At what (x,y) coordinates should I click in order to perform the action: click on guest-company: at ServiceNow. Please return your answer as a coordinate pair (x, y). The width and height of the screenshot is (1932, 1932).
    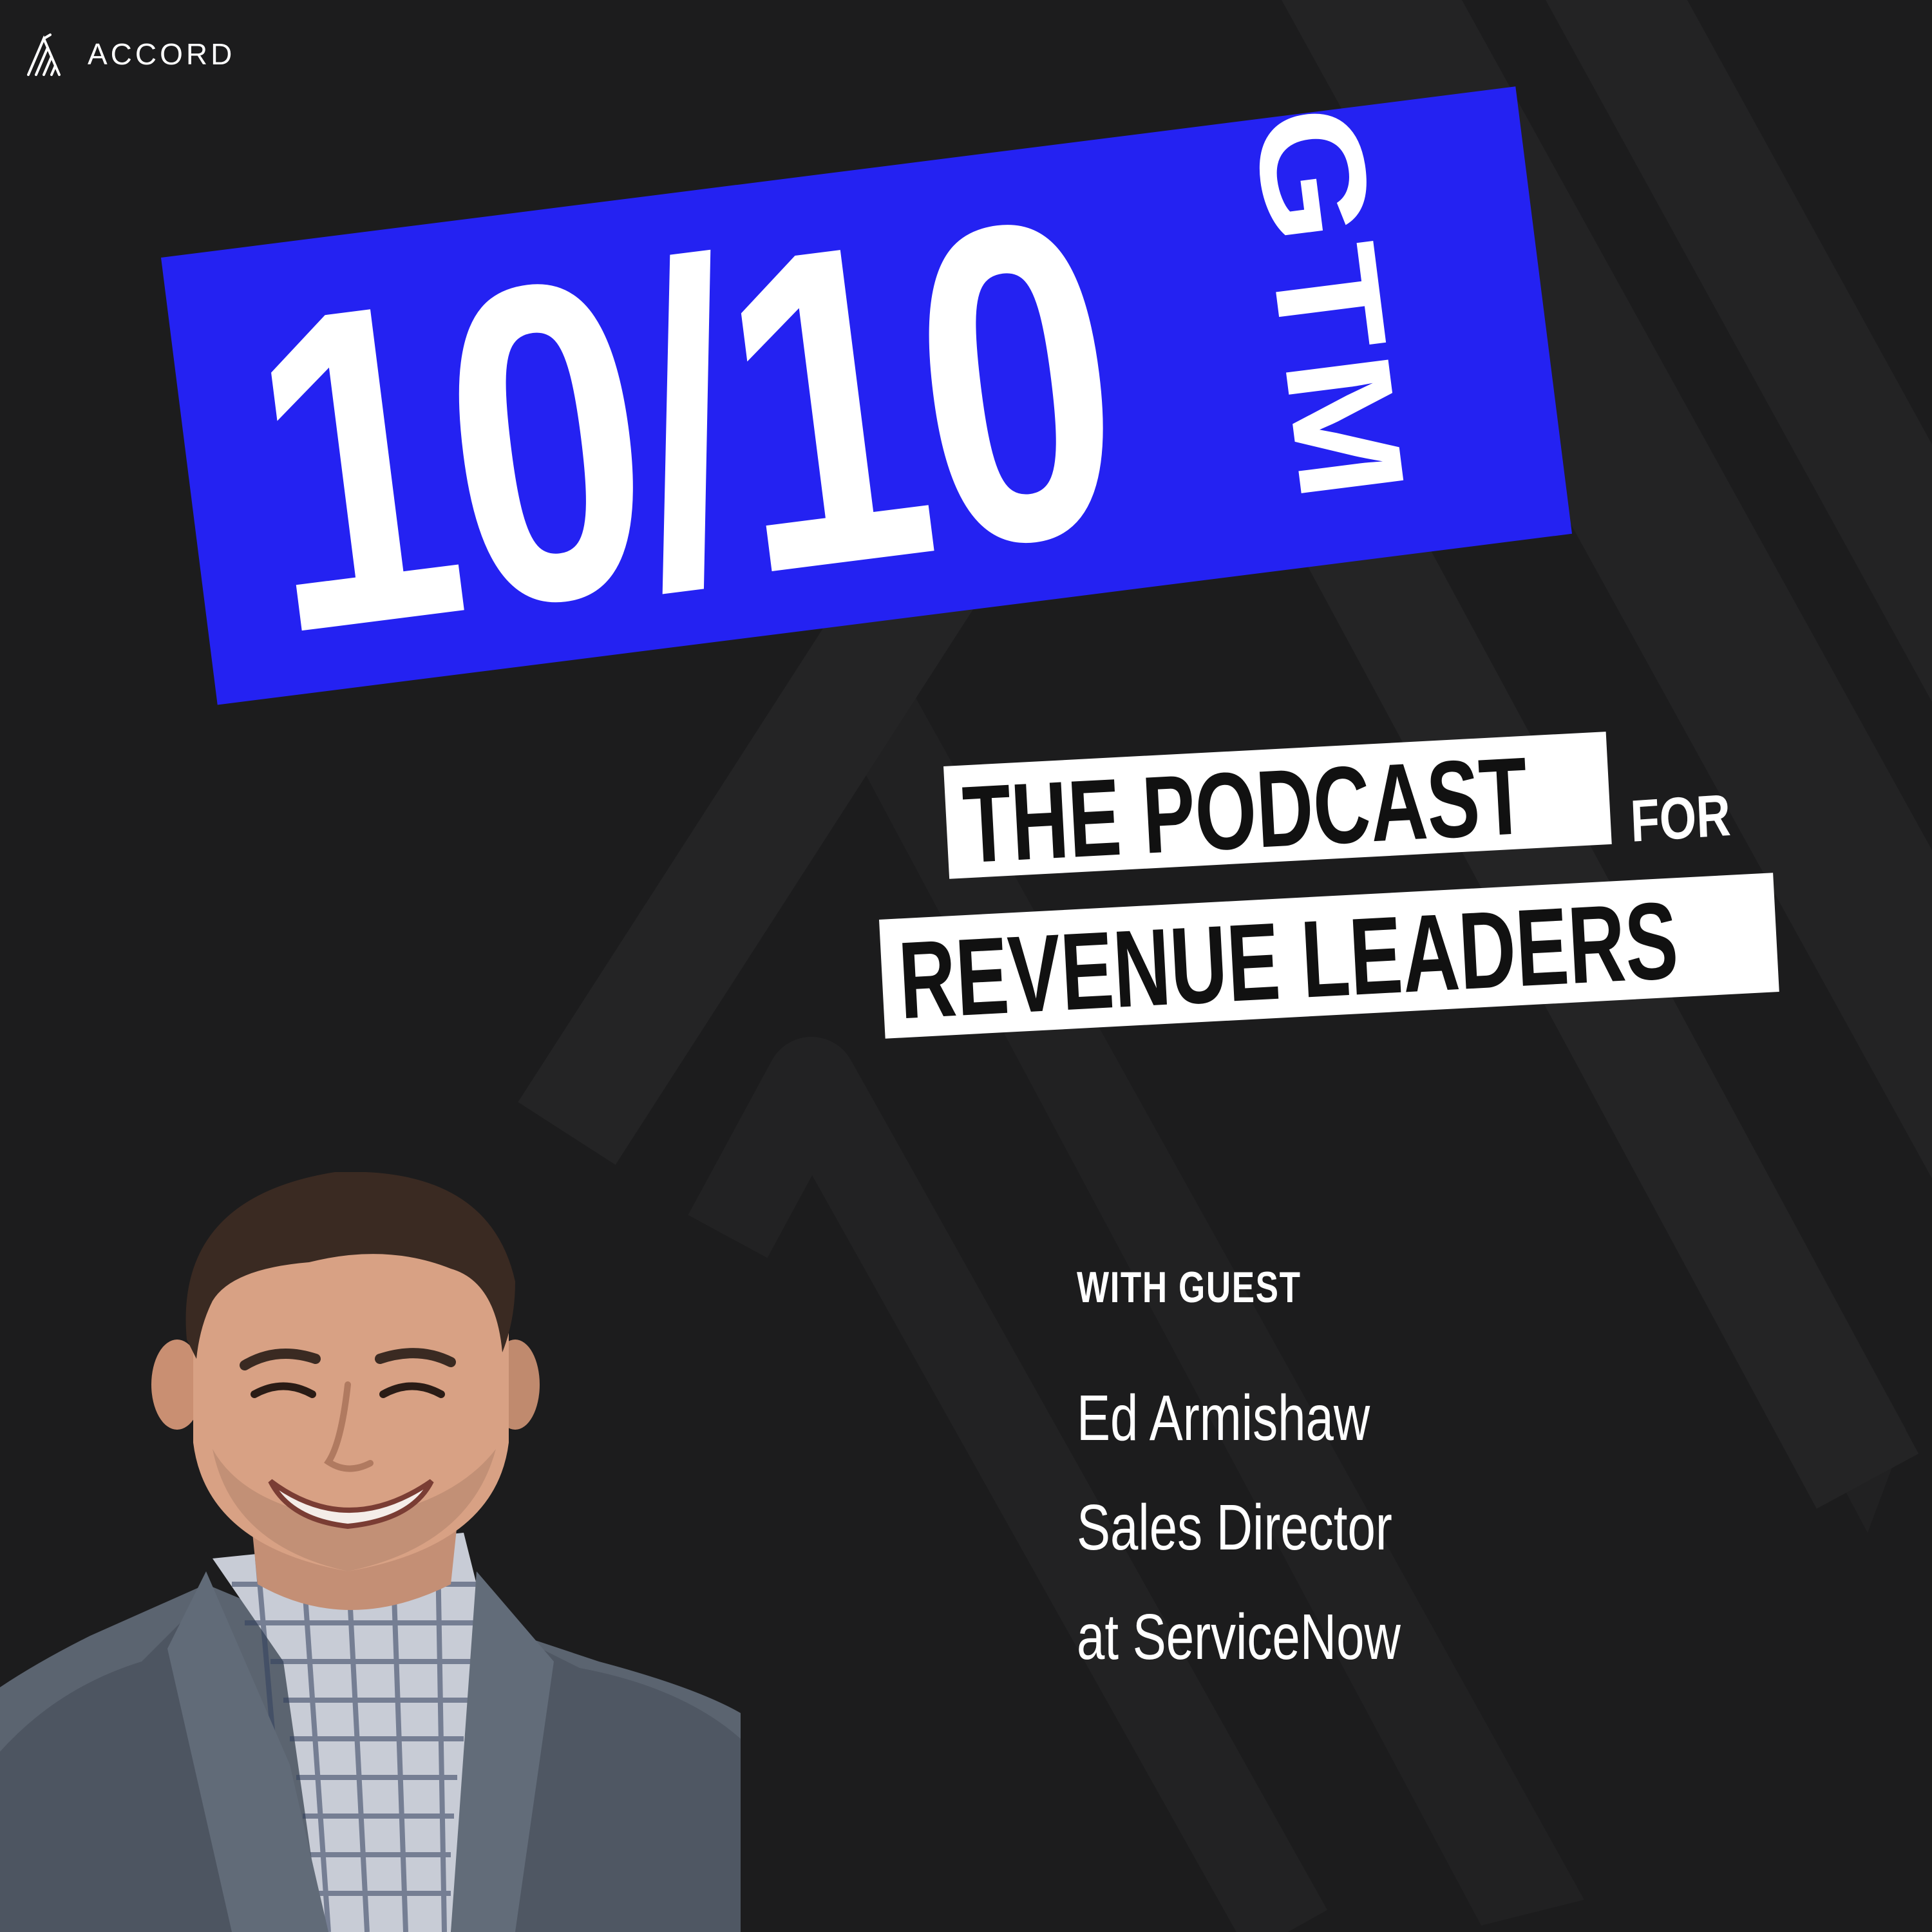
    Looking at the image, I should click on (1239, 1637).